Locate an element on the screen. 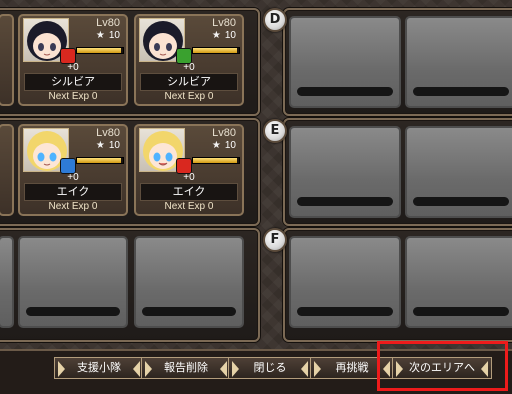 This screenshot has width=512, height=394. delete-report-button: 報告削除 is located at coordinates (186, 368).